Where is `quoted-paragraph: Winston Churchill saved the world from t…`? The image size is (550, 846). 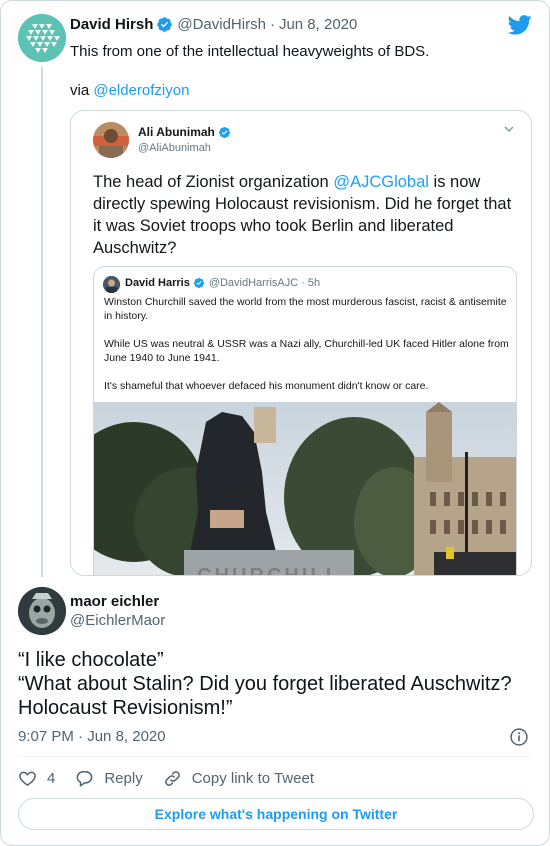 quoted-paragraph: Winston Churchill saved the world from t… is located at coordinates (305, 309).